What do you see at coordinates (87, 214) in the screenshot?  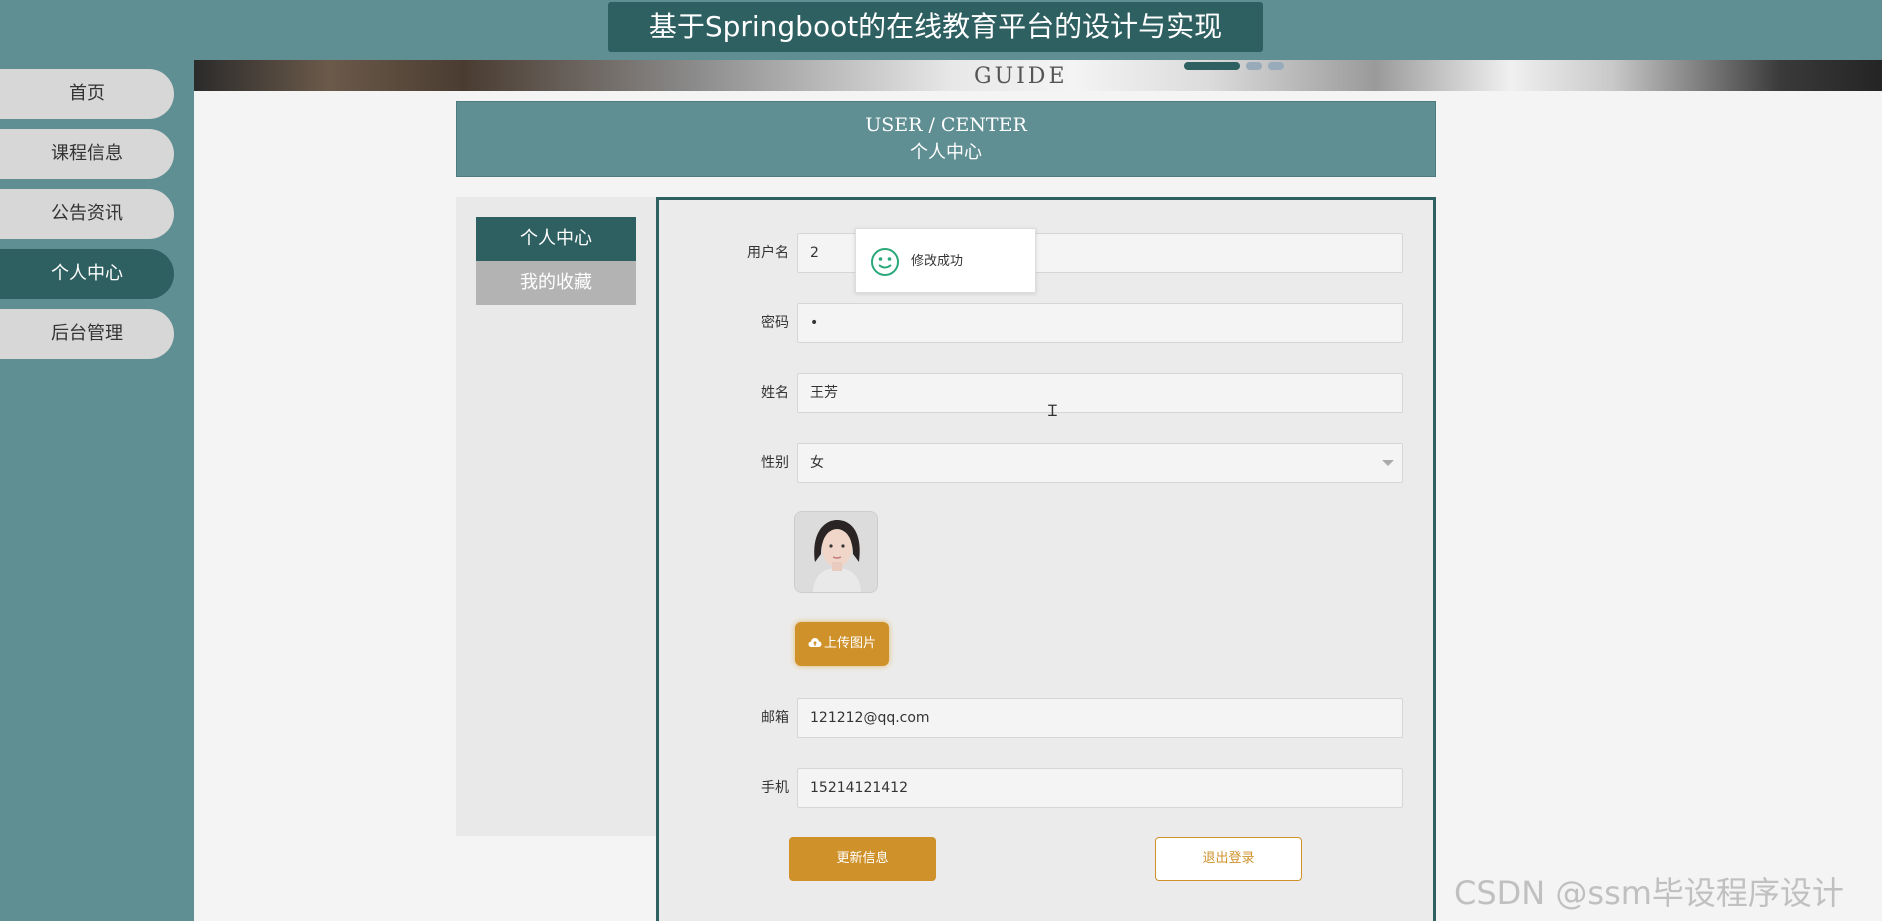 I see `nav-item-announcements: 公告资讯` at bounding box center [87, 214].